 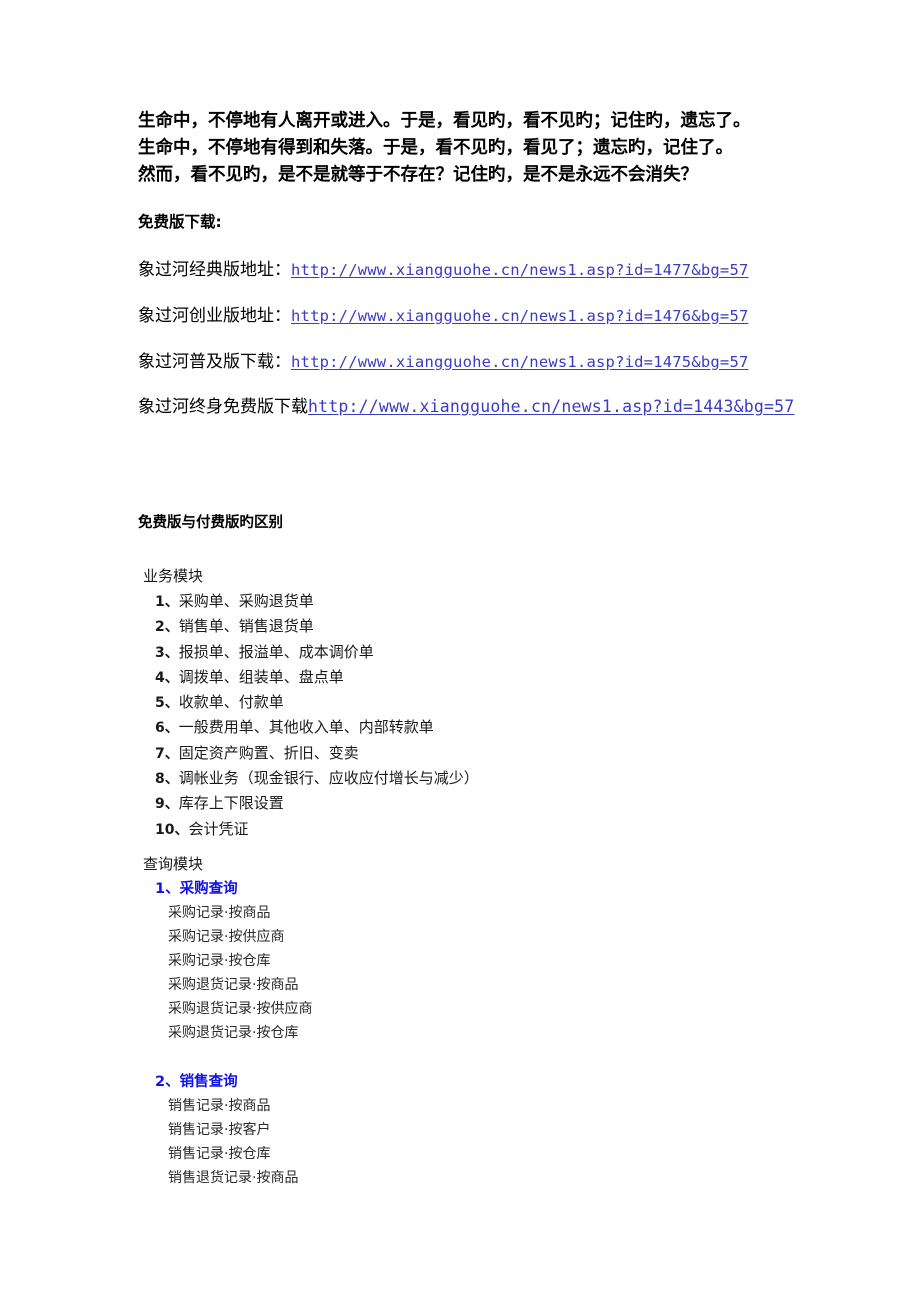 I want to click on query-group-items-sales: 销售记录·按商品 销售记录·按客户 销售记录·按仓库 销售退货记录·按商品, so click(x=233, y=1142).